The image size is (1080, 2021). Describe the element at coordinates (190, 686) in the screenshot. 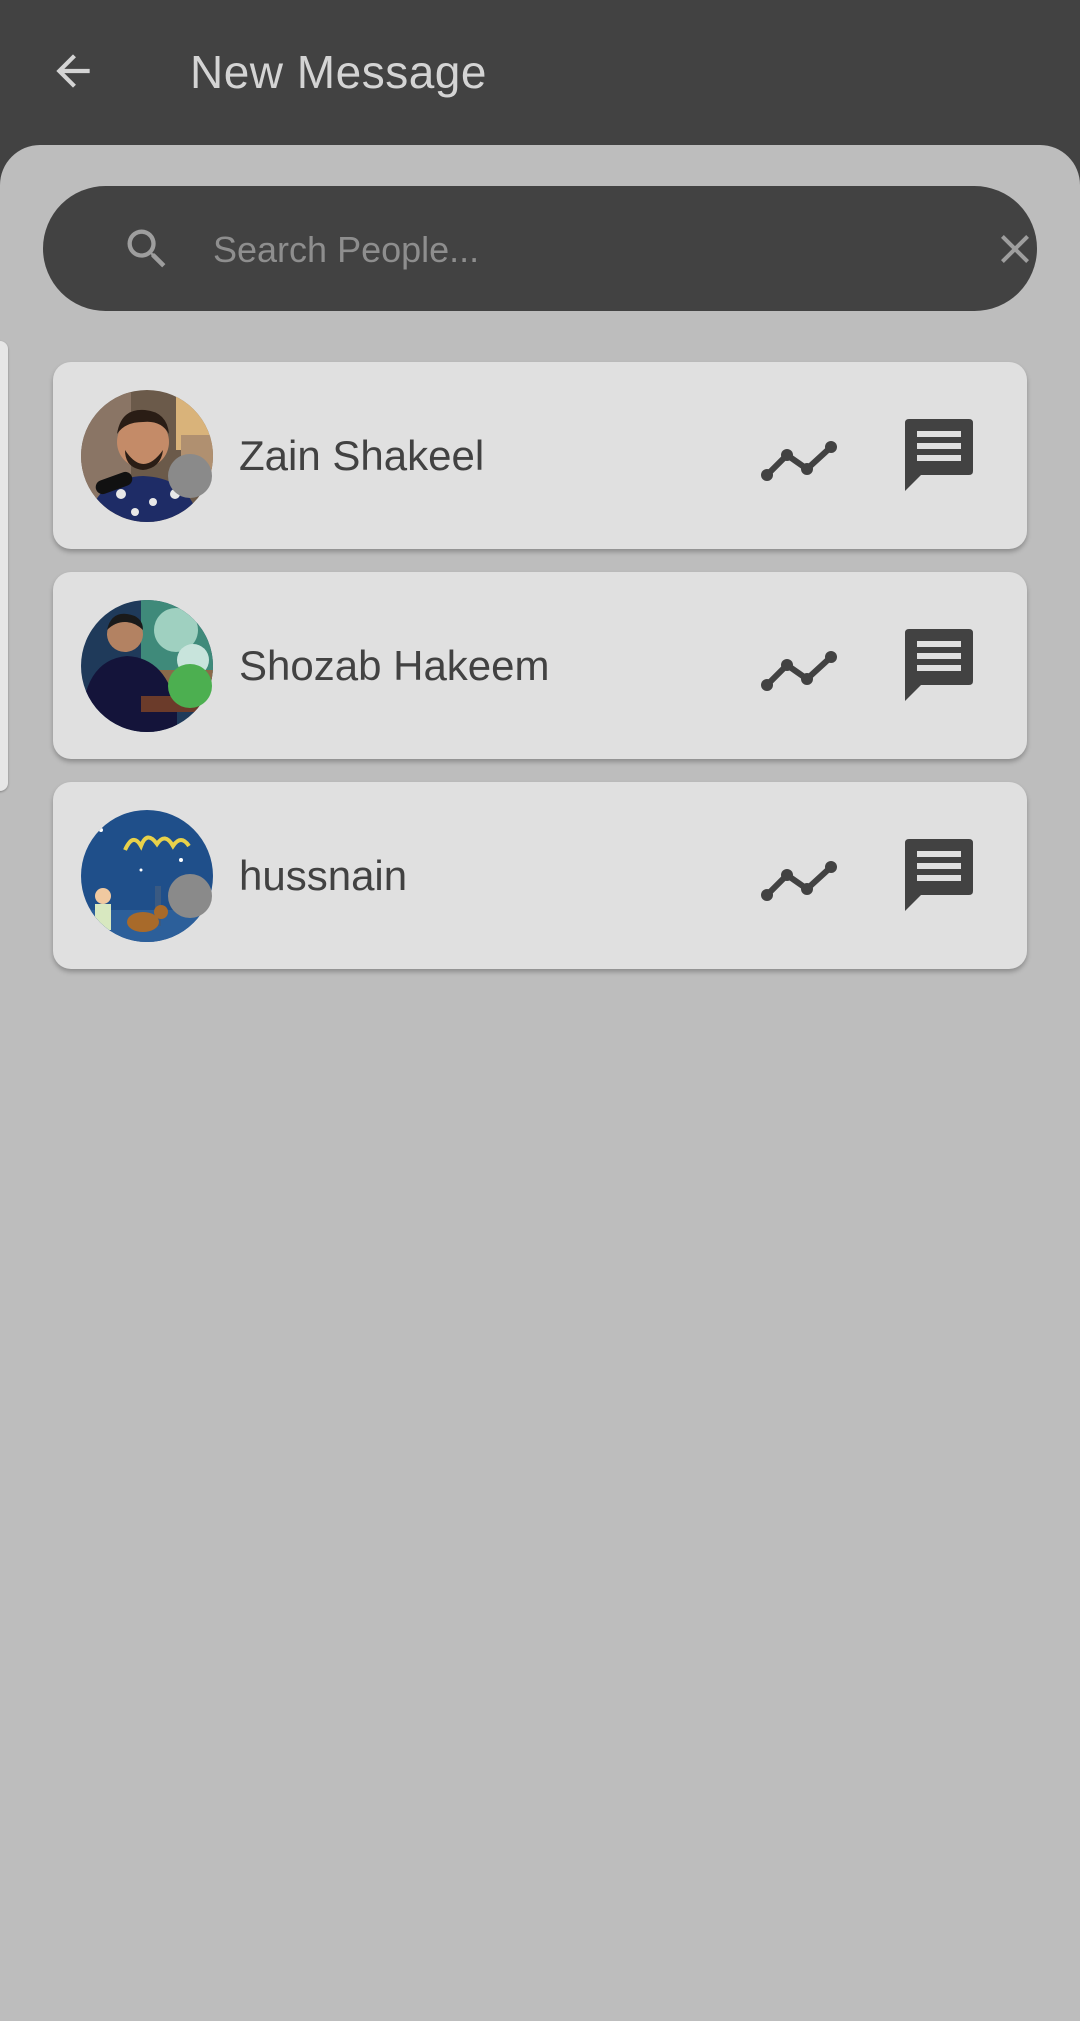

I see `status-indicator-online` at that location.